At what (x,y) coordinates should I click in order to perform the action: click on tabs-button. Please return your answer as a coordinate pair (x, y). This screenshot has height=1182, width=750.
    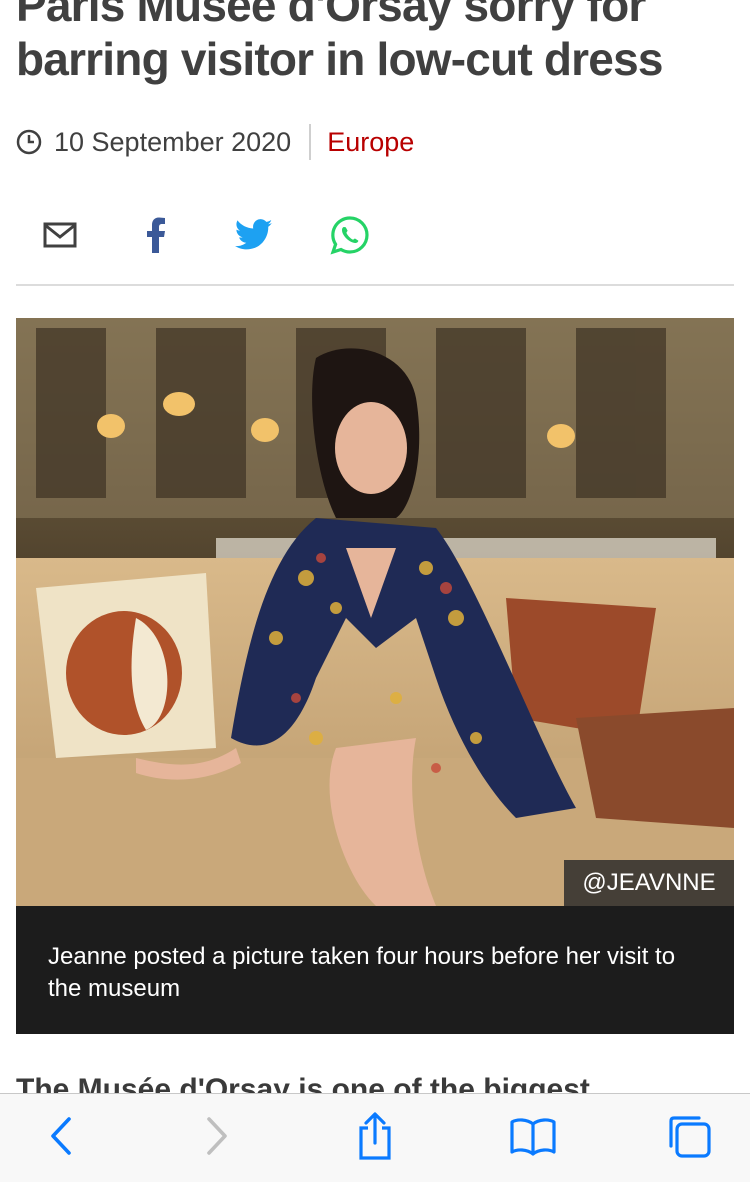
    Looking at the image, I should click on (689, 1138).